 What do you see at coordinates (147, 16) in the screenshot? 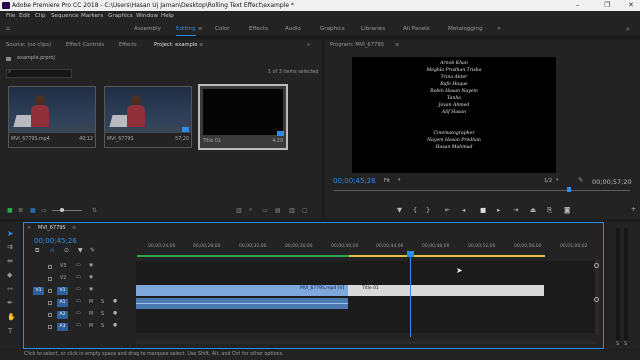
I see `menu-window: Window` at bounding box center [147, 16].